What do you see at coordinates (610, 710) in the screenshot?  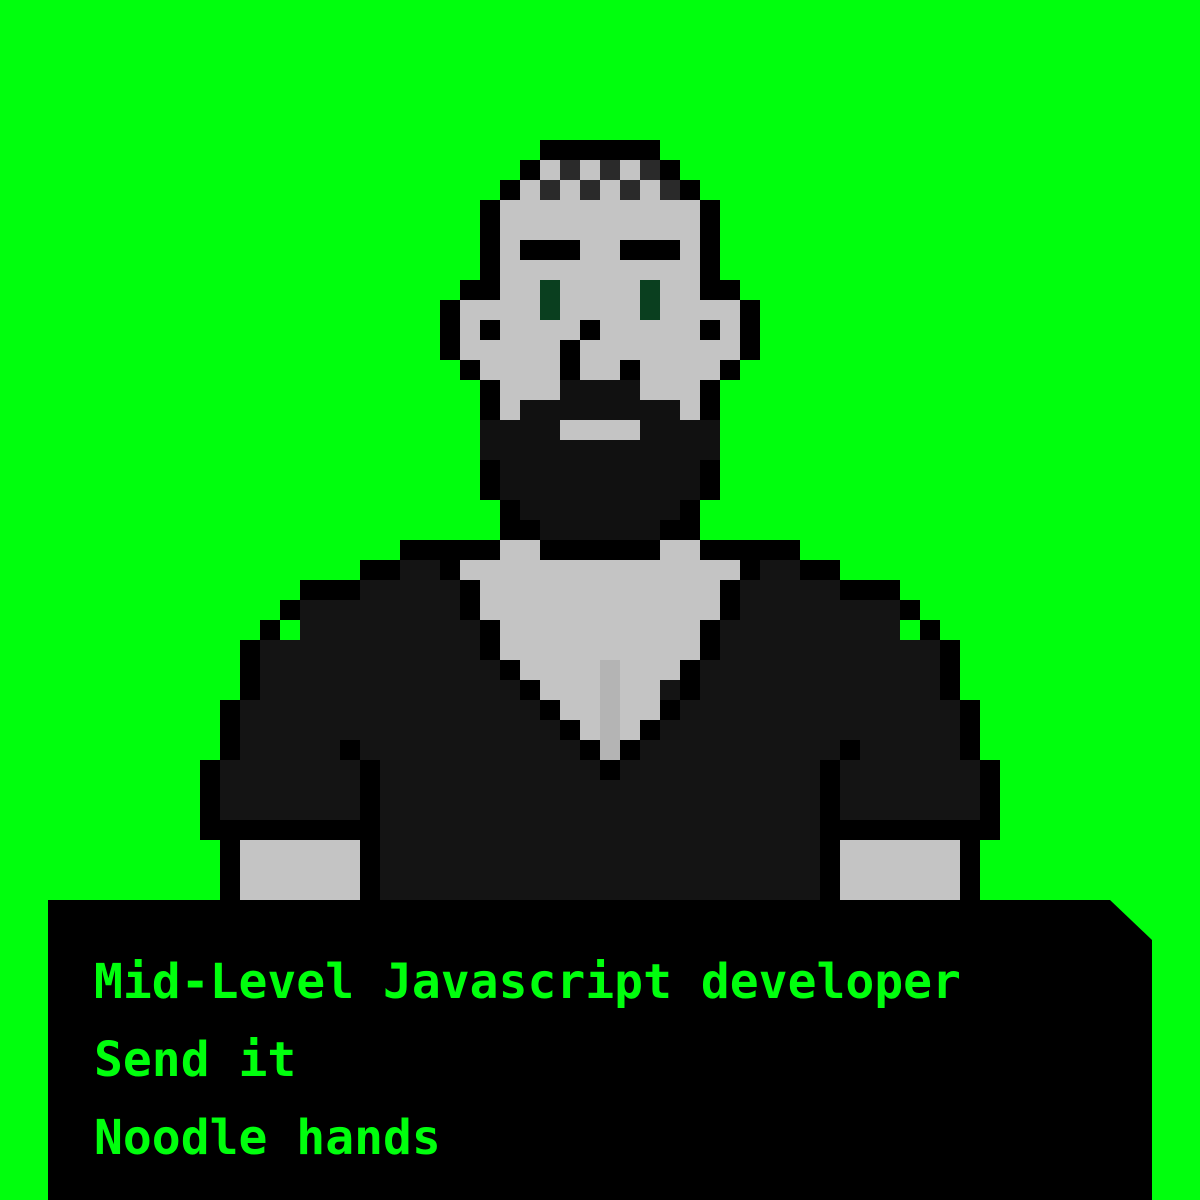 I see `chain-pendant` at bounding box center [610, 710].